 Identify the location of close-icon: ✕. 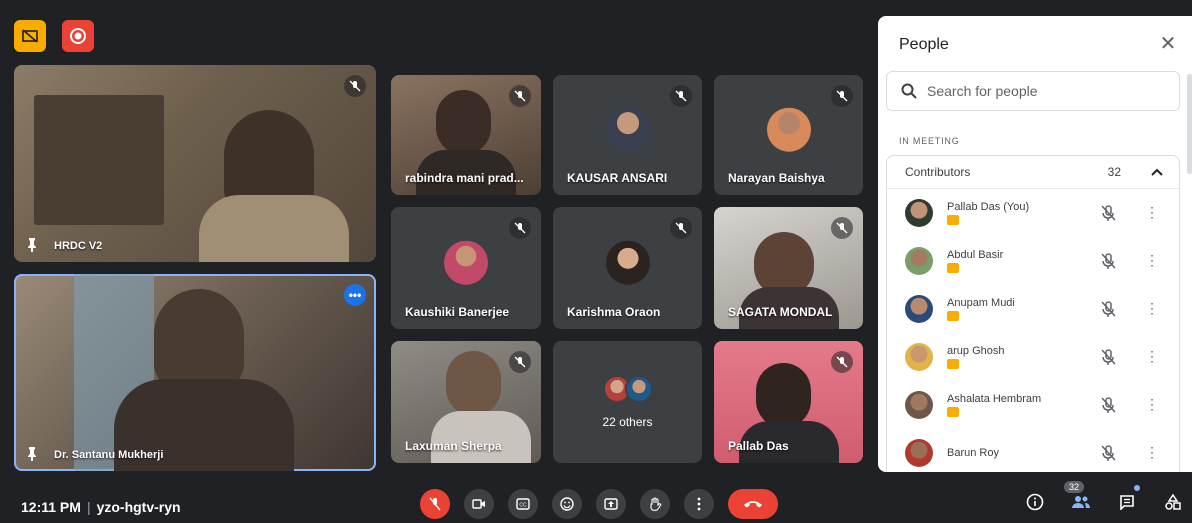
(1168, 44).